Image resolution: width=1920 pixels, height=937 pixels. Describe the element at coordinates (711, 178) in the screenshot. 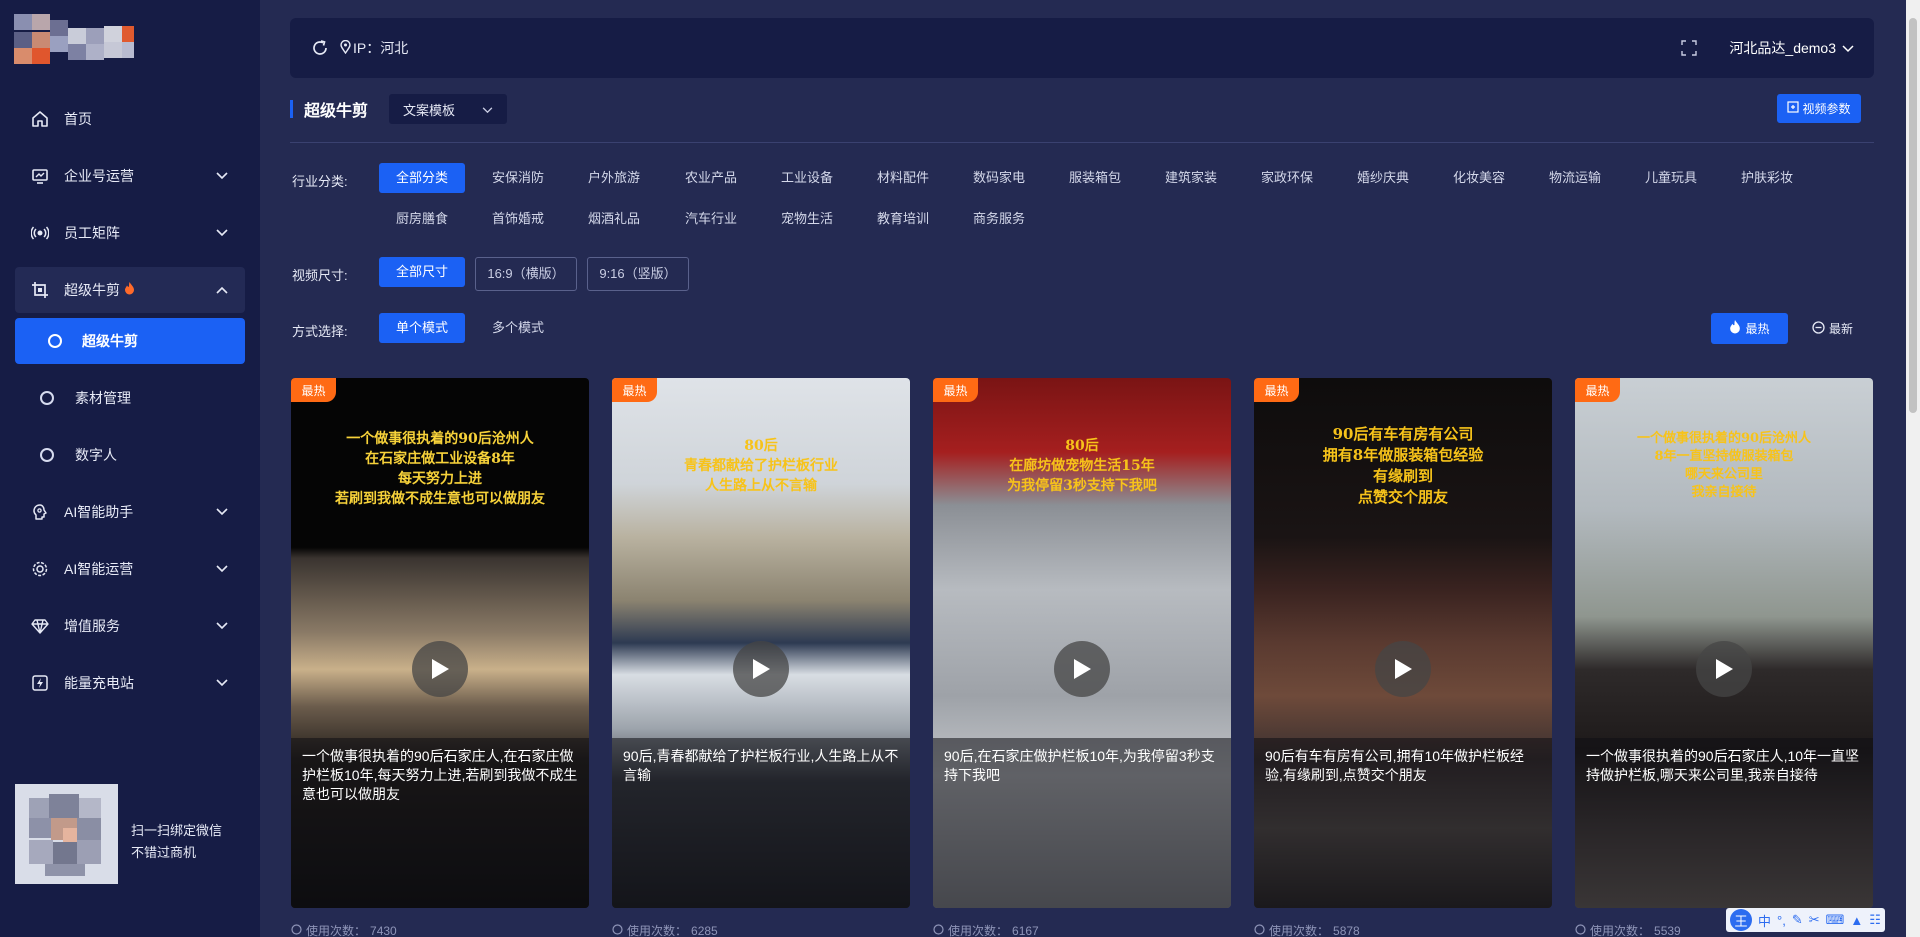

I see `industry-chip: 农业产品` at that location.